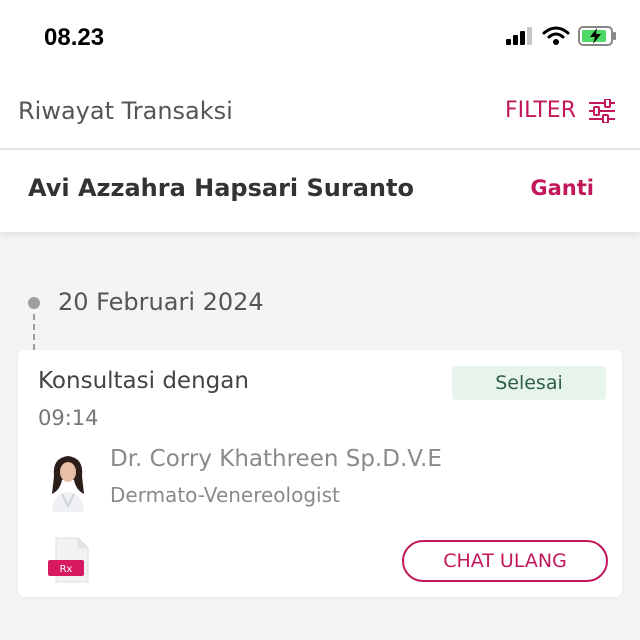  Describe the element at coordinates (143, 381) in the screenshot. I see `consultation-title: Konsultasi dengan` at that location.